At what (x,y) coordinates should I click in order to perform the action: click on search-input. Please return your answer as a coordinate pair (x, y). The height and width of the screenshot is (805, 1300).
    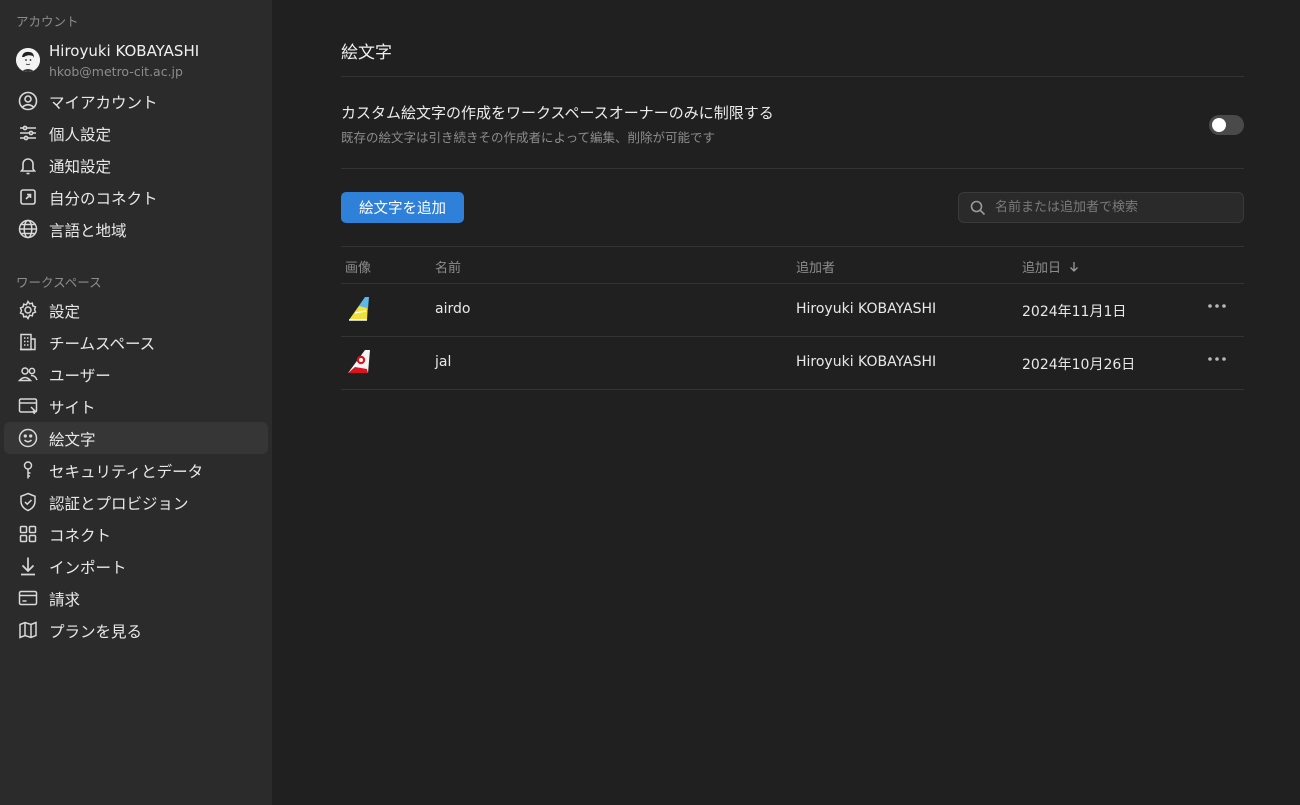
    Looking at the image, I should click on (1115, 207).